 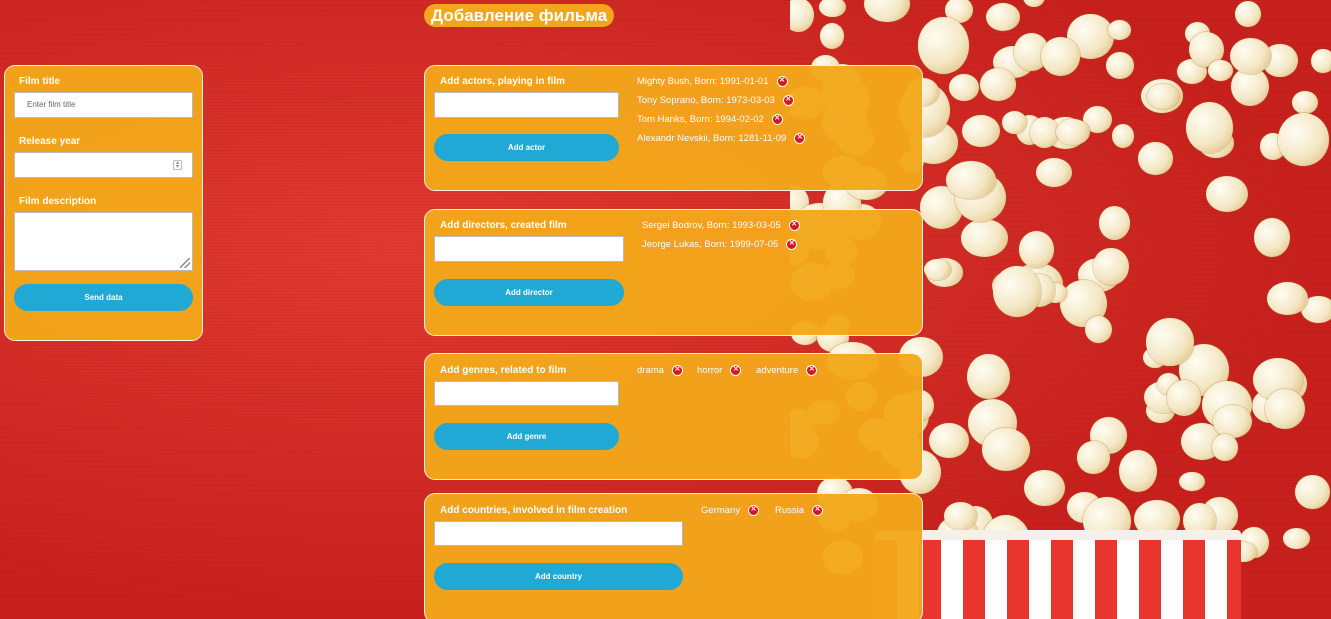 I want to click on send-data-button: Send data, so click(x=103, y=297).